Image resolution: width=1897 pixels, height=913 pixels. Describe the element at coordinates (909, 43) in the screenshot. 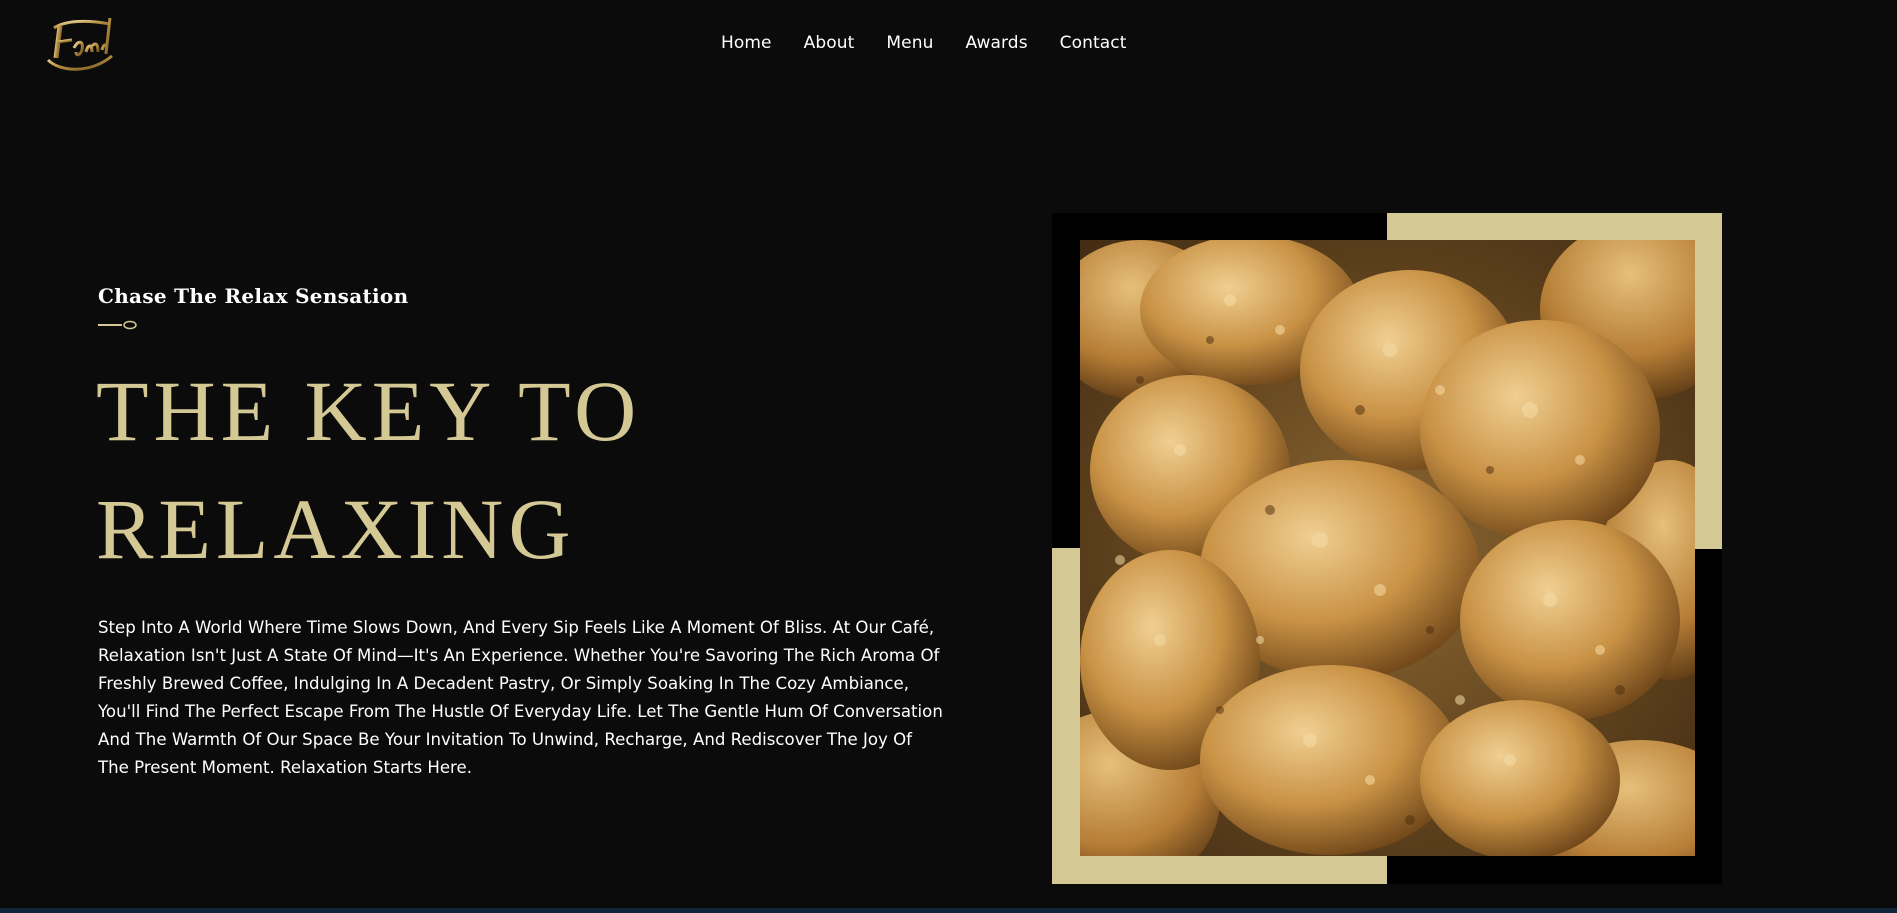

I see `nav-menu: Menu` at that location.